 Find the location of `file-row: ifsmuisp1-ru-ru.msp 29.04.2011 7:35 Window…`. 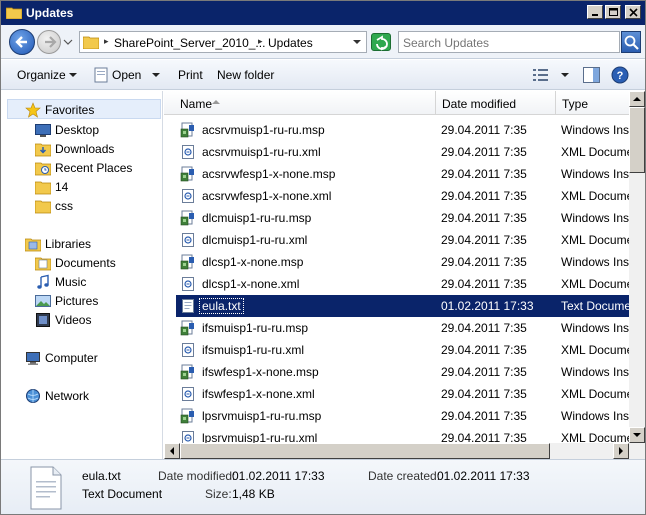

file-row: ifsmuisp1-ru-ru.msp 29.04.2011 7:35 Window… is located at coordinates (402, 328).